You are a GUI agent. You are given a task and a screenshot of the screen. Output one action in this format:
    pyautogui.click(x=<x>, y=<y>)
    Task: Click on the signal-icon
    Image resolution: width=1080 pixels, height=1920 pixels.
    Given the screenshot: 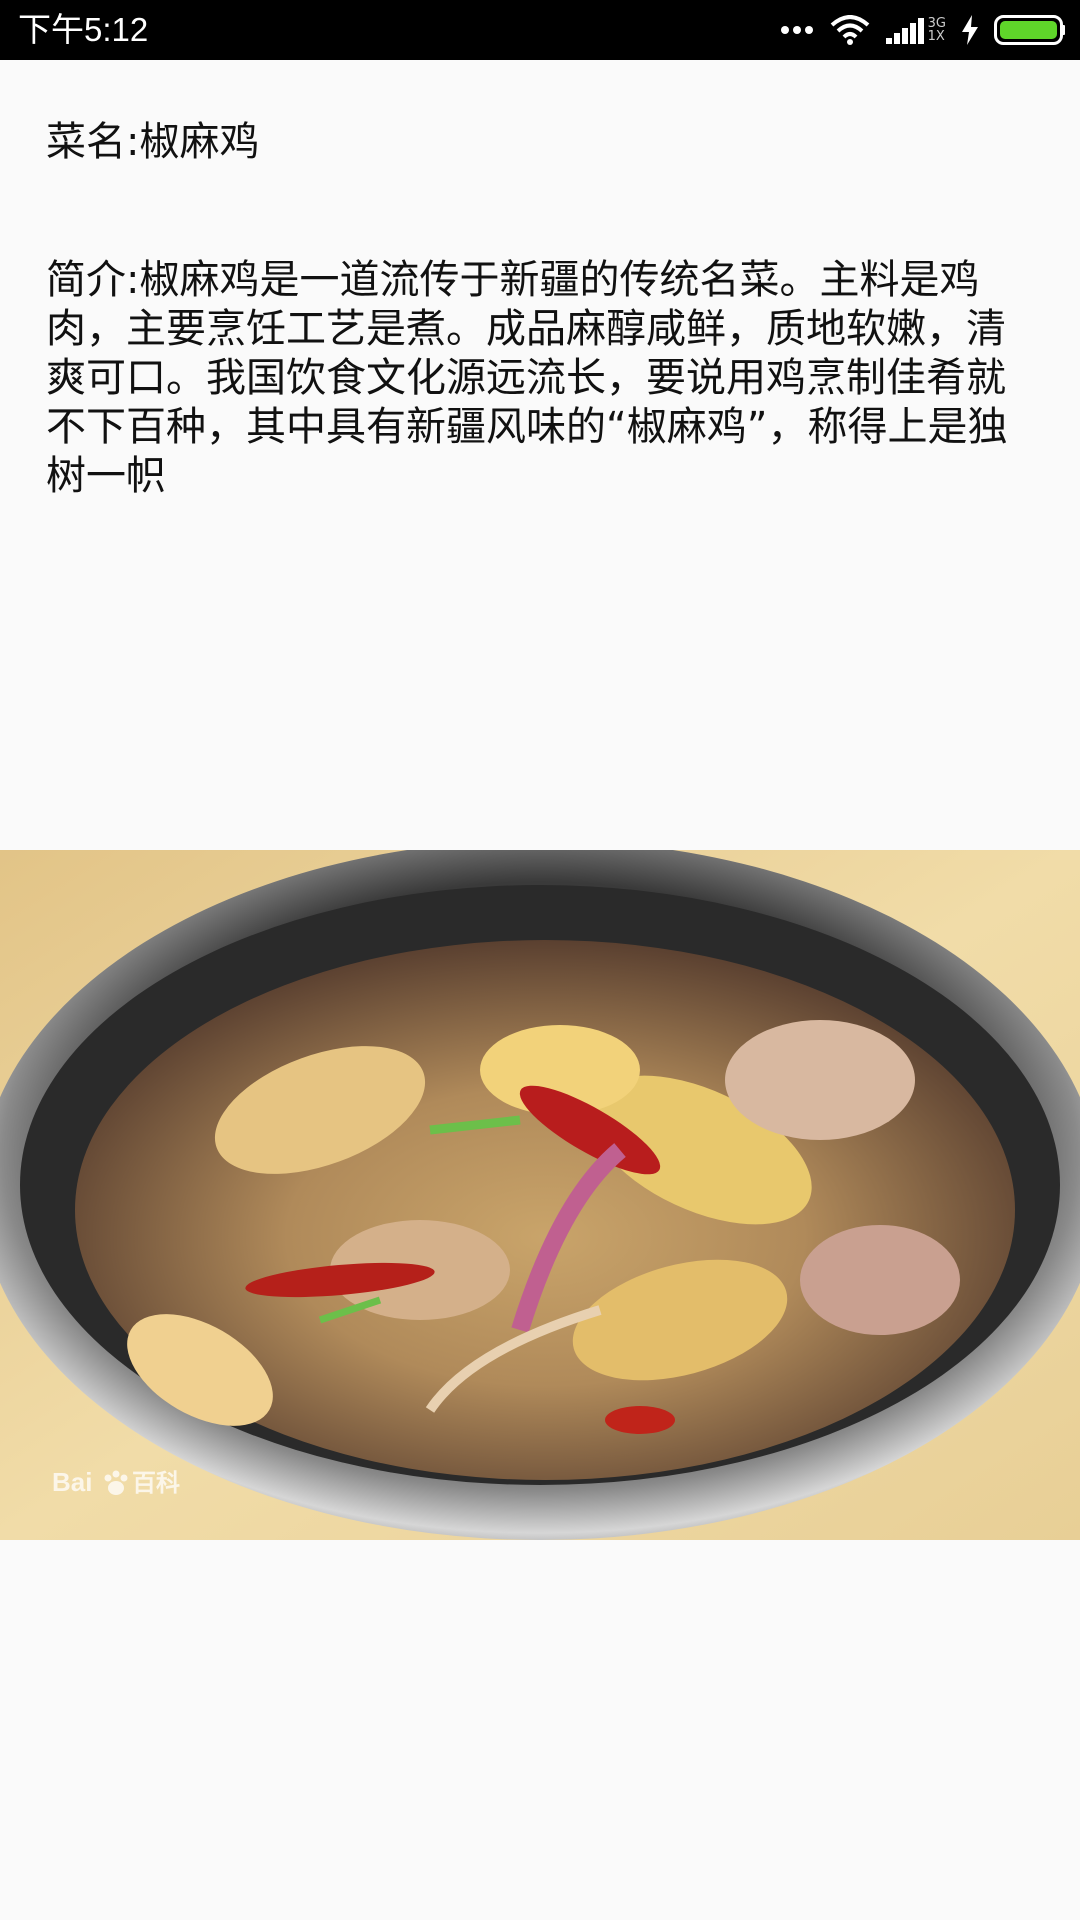 What is the action you would take?
    pyautogui.click(x=904, y=31)
    